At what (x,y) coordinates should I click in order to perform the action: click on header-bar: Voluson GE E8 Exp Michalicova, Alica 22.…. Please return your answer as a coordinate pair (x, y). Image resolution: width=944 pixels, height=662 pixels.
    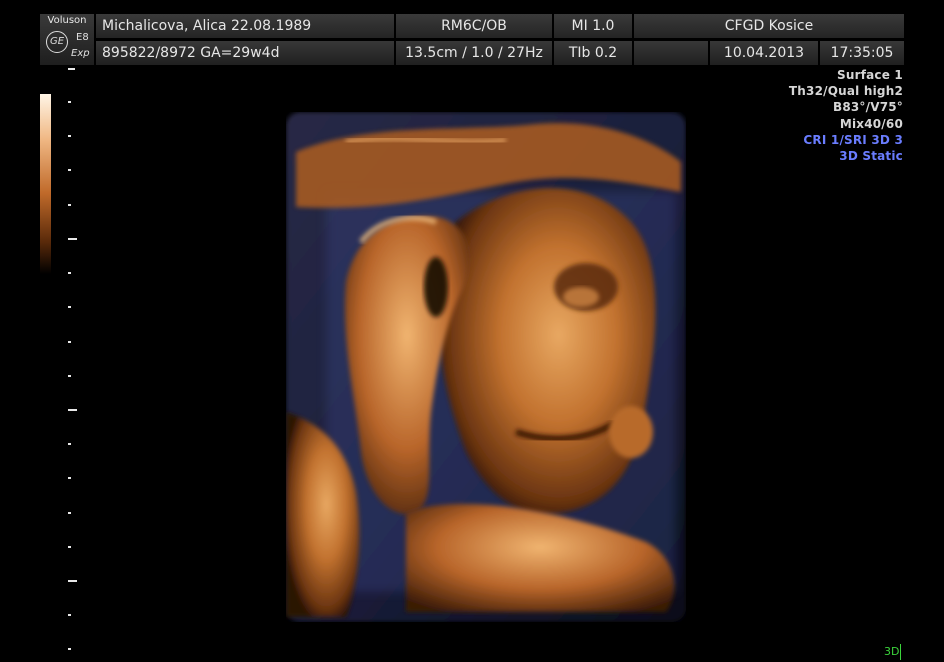
    Looking at the image, I should click on (472, 40).